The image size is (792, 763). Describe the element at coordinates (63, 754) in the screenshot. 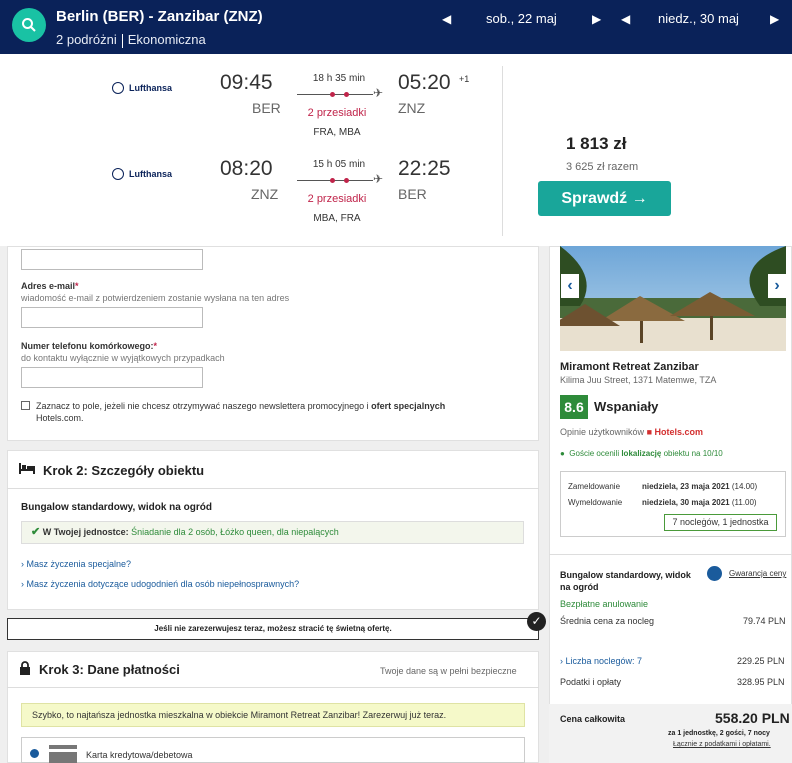

I see `credit-card-icon` at that location.